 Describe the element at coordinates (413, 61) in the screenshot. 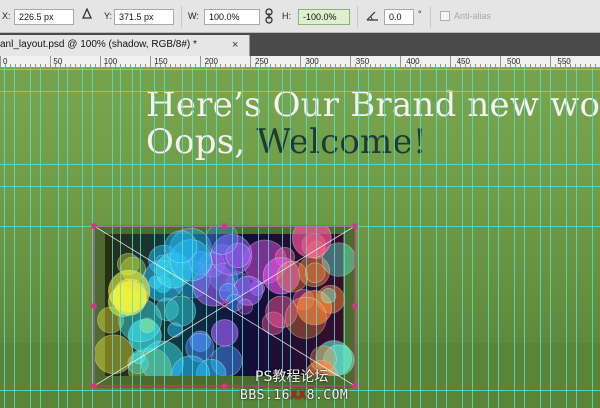

I see `ruler-label: 400` at that location.